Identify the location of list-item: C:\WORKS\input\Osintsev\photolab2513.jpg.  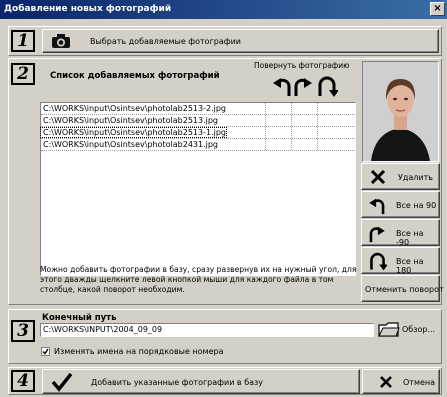
(198, 121).